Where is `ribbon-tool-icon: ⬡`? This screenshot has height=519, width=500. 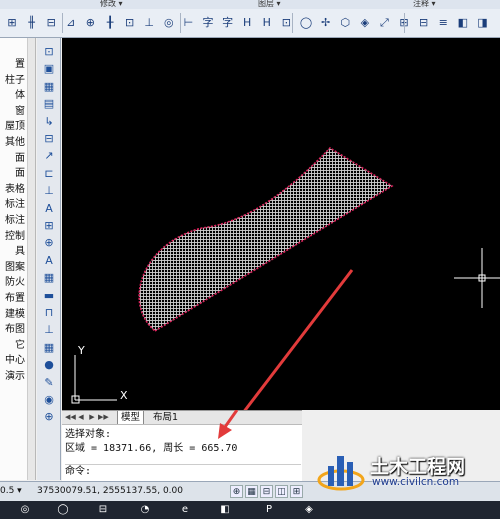 ribbon-tool-icon: ⬡ is located at coordinates (345, 23).